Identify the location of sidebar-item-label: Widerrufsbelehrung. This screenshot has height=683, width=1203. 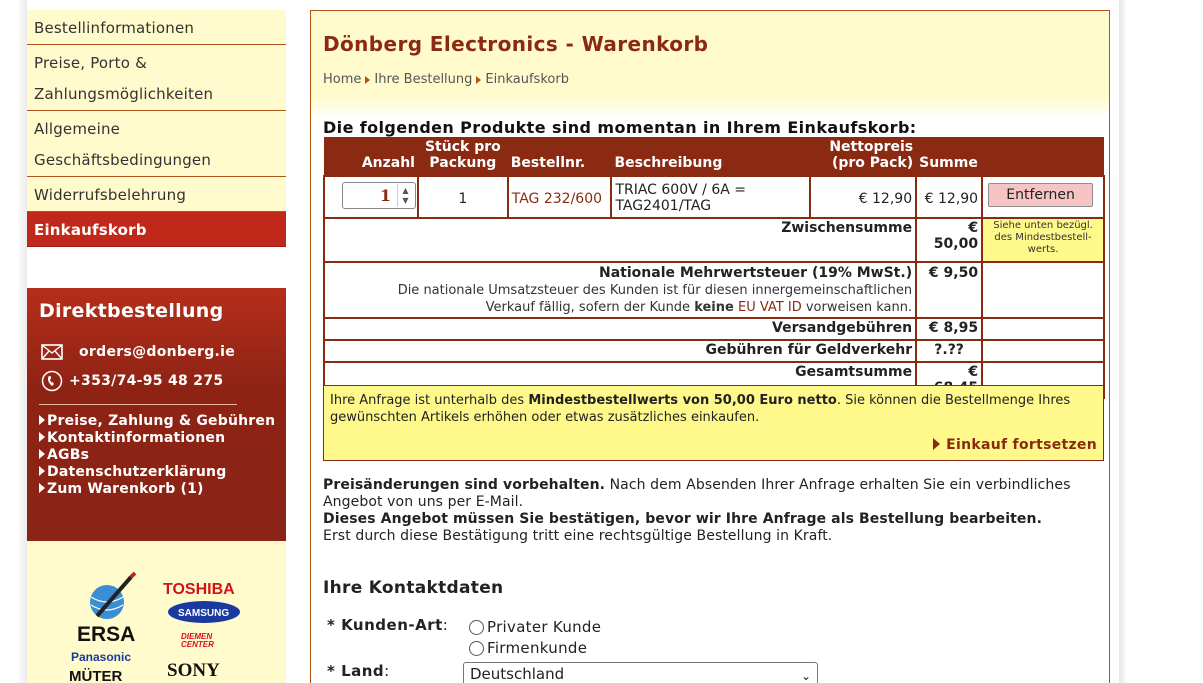
(110, 195).